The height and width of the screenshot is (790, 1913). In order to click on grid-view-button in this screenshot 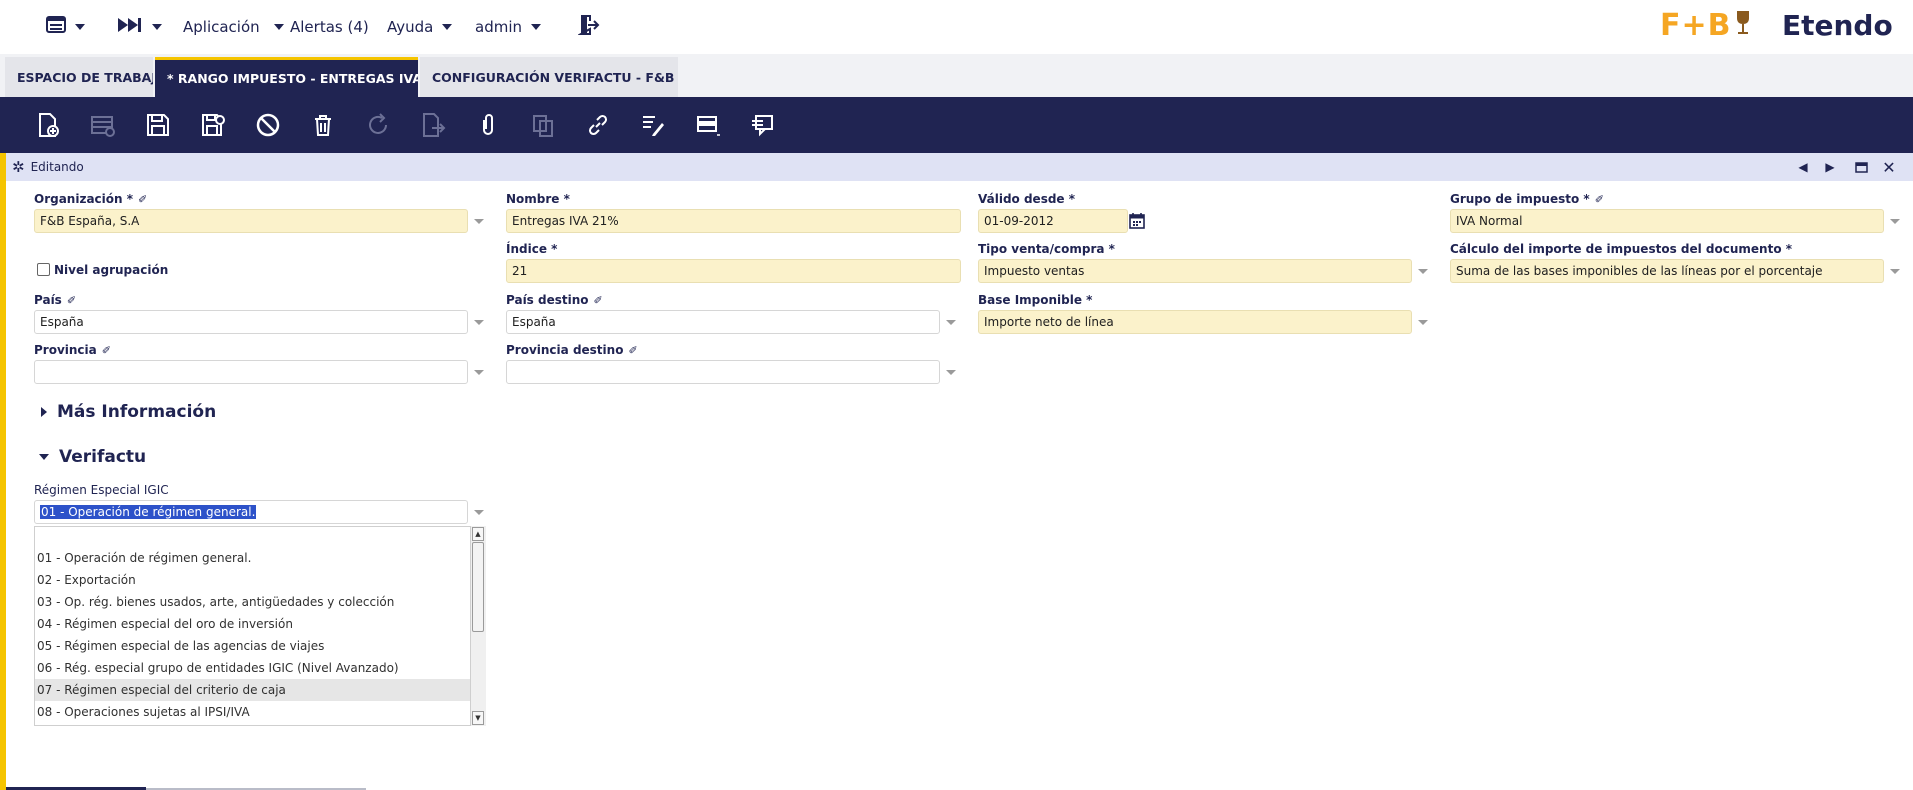, I will do `click(708, 125)`.